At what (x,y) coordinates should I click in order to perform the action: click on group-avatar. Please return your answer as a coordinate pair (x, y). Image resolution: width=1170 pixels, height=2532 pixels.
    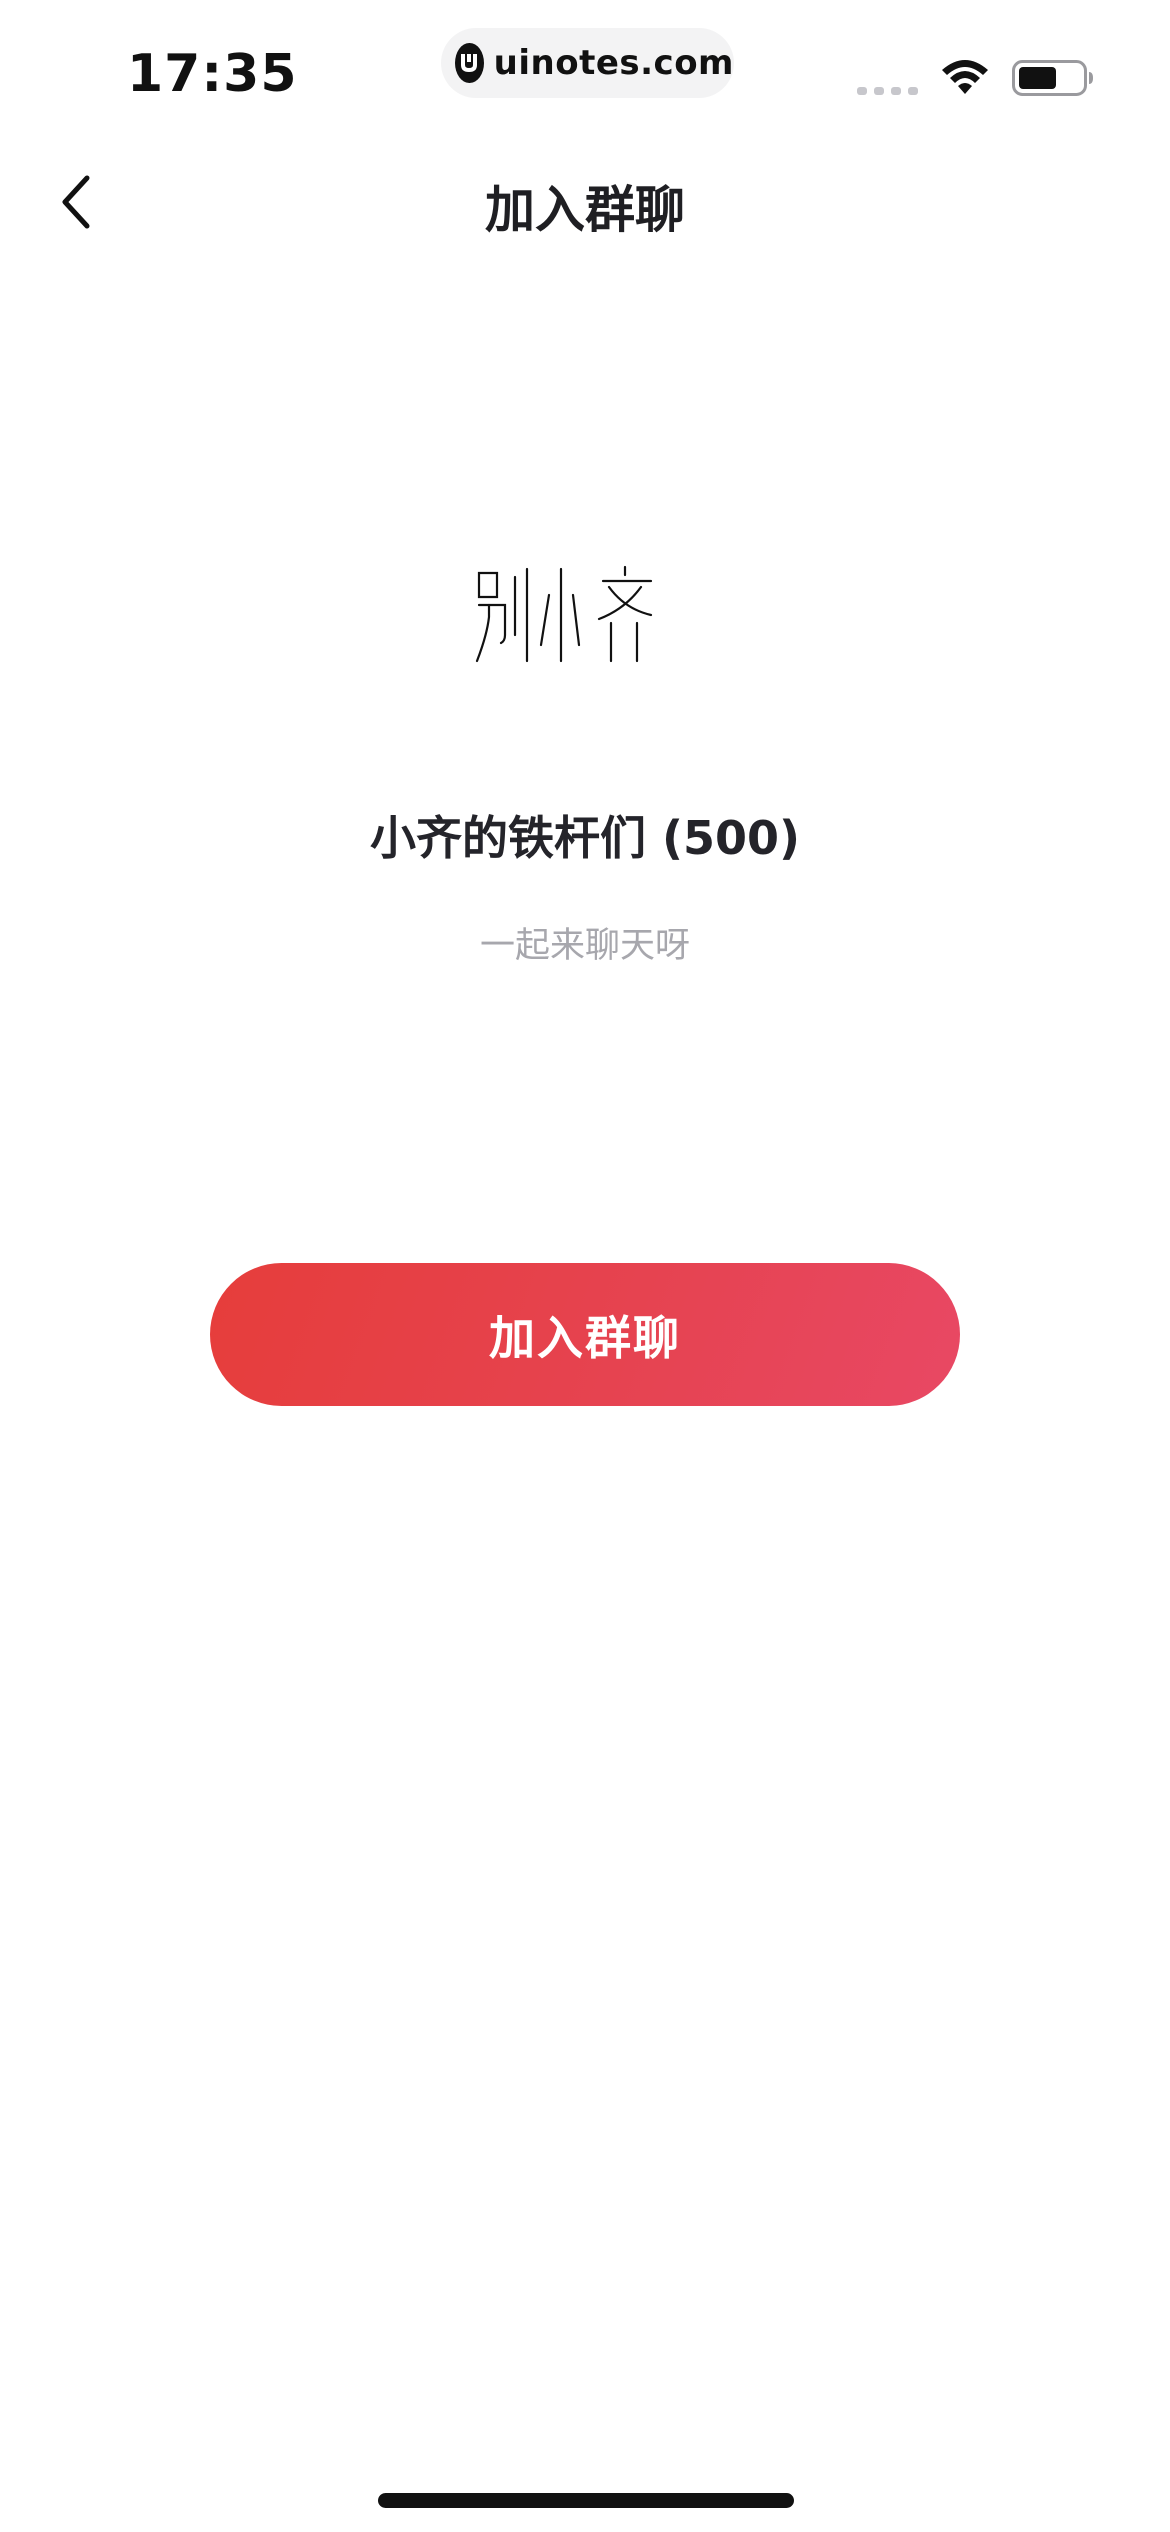
    Looking at the image, I should click on (564, 614).